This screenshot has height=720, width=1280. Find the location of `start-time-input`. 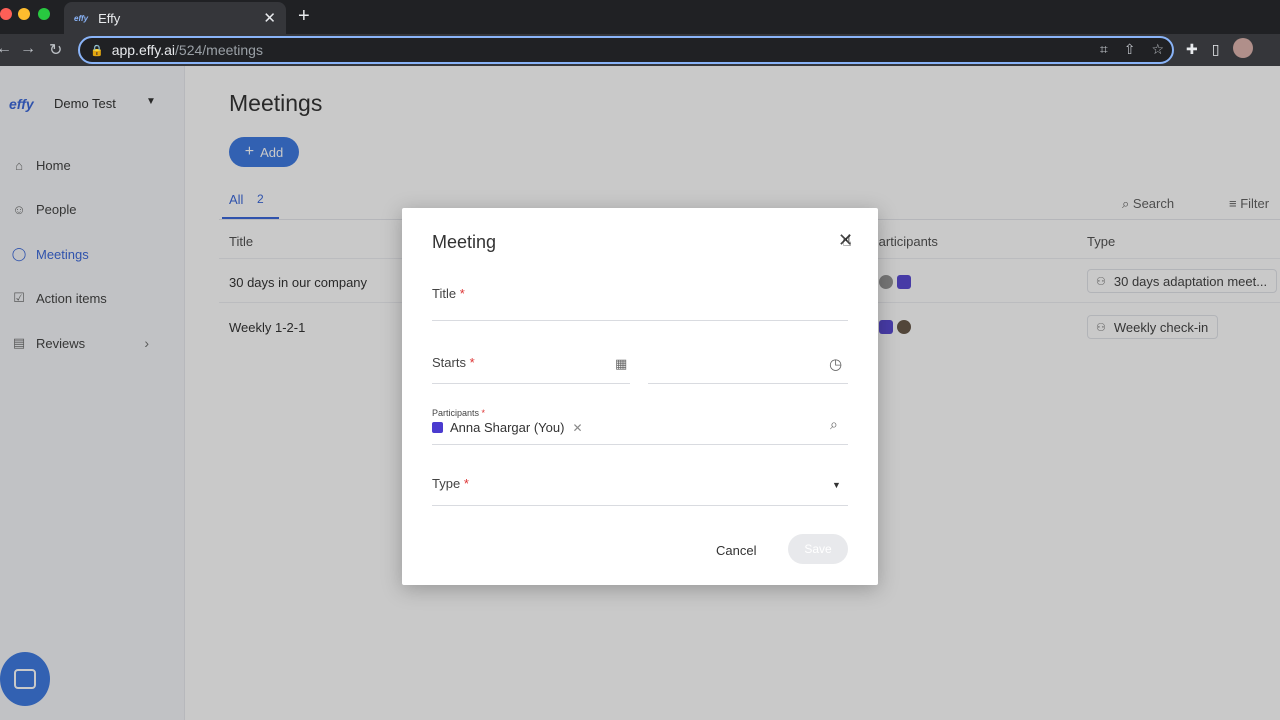

start-time-input is located at coordinates (748, 383).